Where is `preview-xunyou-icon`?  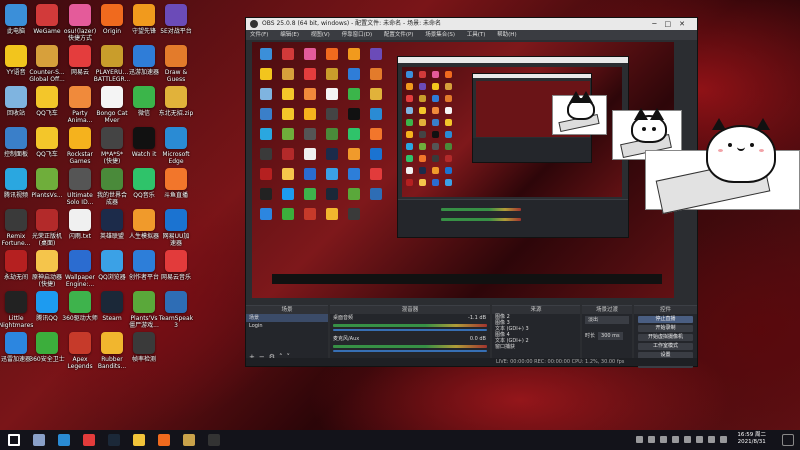
preview-xunyou-icon is located at coordinates (354, 74).